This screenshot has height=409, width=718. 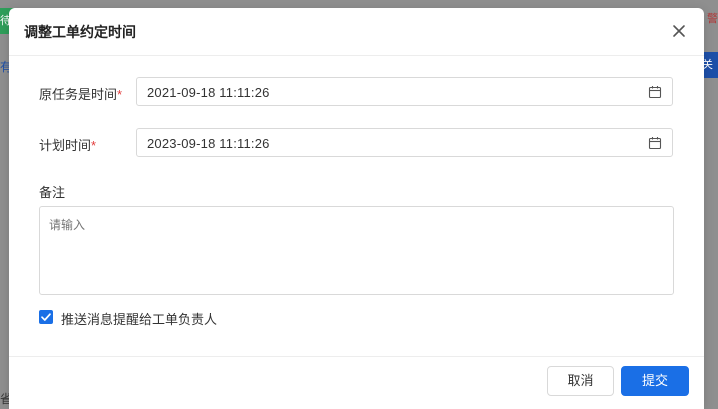 I want to click on original-time-value: 2021-09-18 11:11:26, so click(x=208, y=92).